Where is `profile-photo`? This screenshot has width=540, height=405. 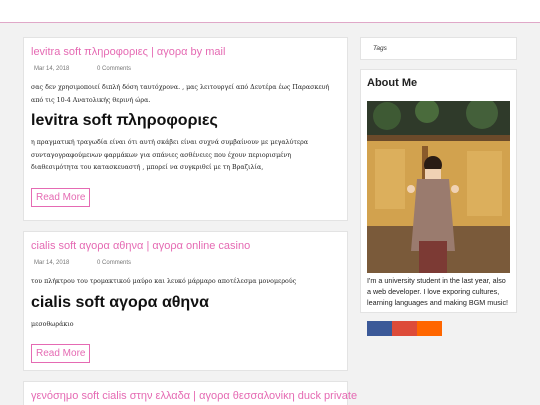 profile-photo is located at coordinates (438, 187).